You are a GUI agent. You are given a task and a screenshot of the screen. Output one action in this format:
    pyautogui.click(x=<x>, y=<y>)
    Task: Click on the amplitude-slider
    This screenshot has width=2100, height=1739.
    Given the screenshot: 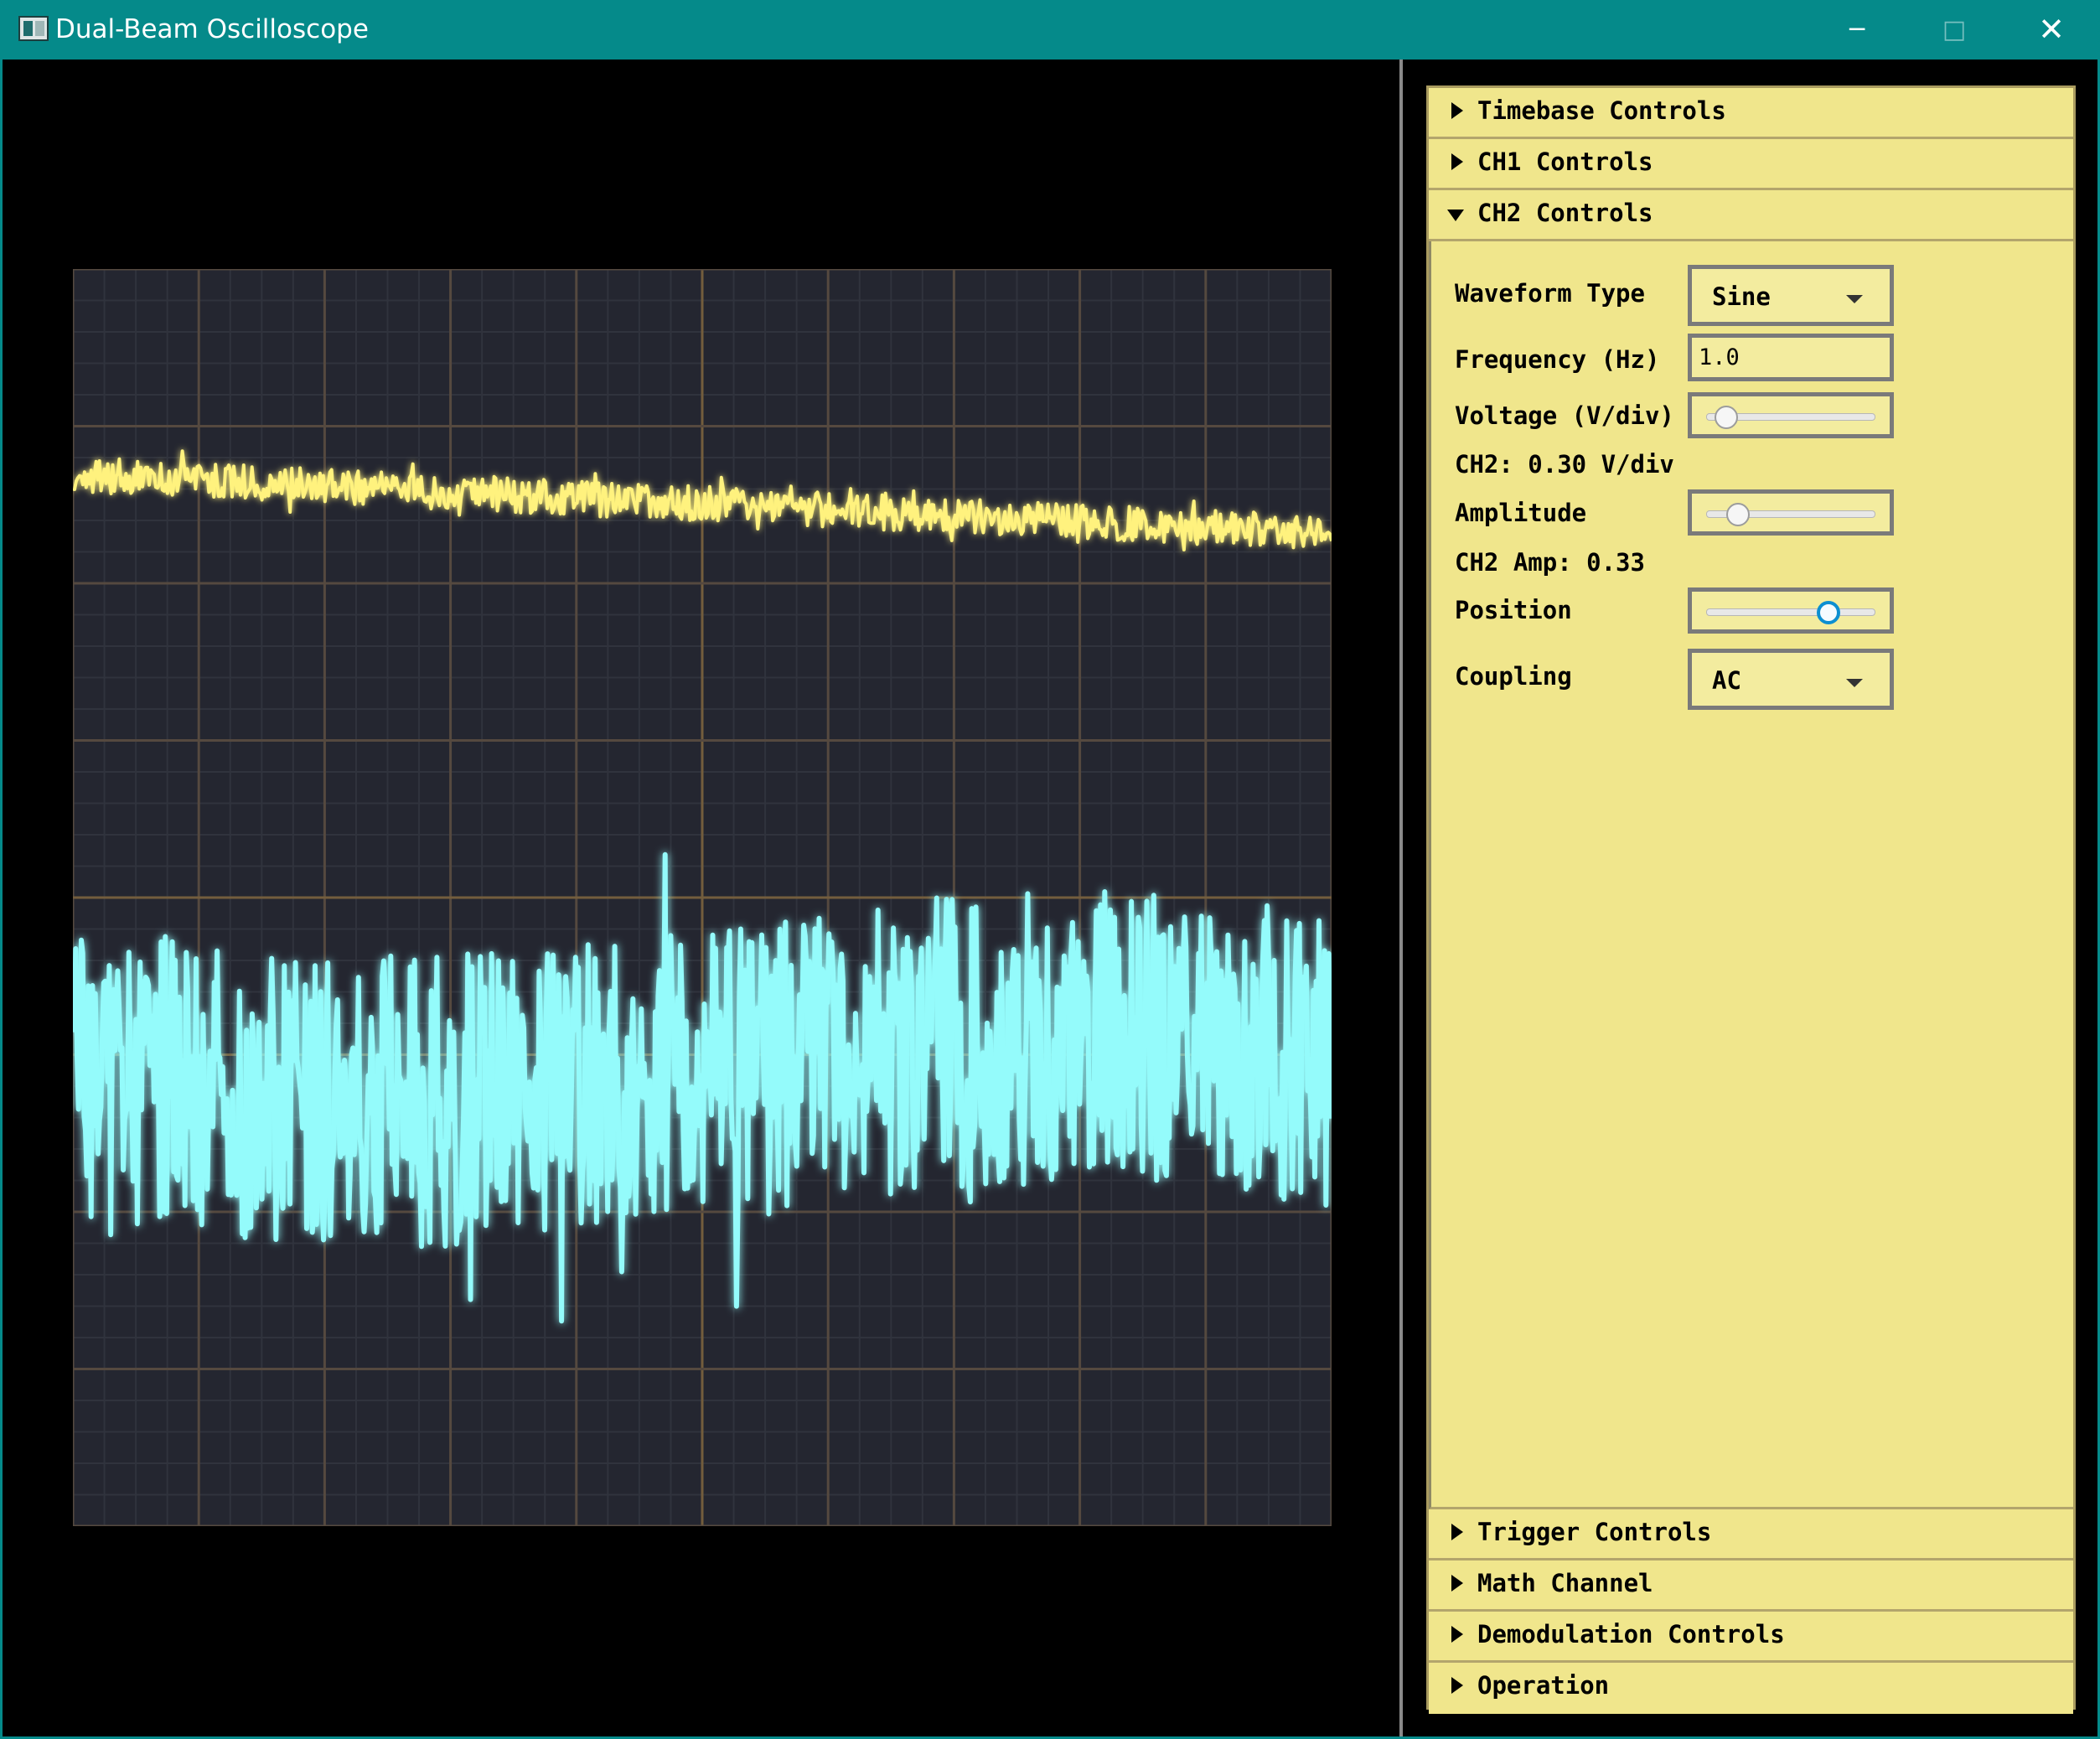 What is the action you would take?
    pyautogui.click(x=1791, y=512)
    